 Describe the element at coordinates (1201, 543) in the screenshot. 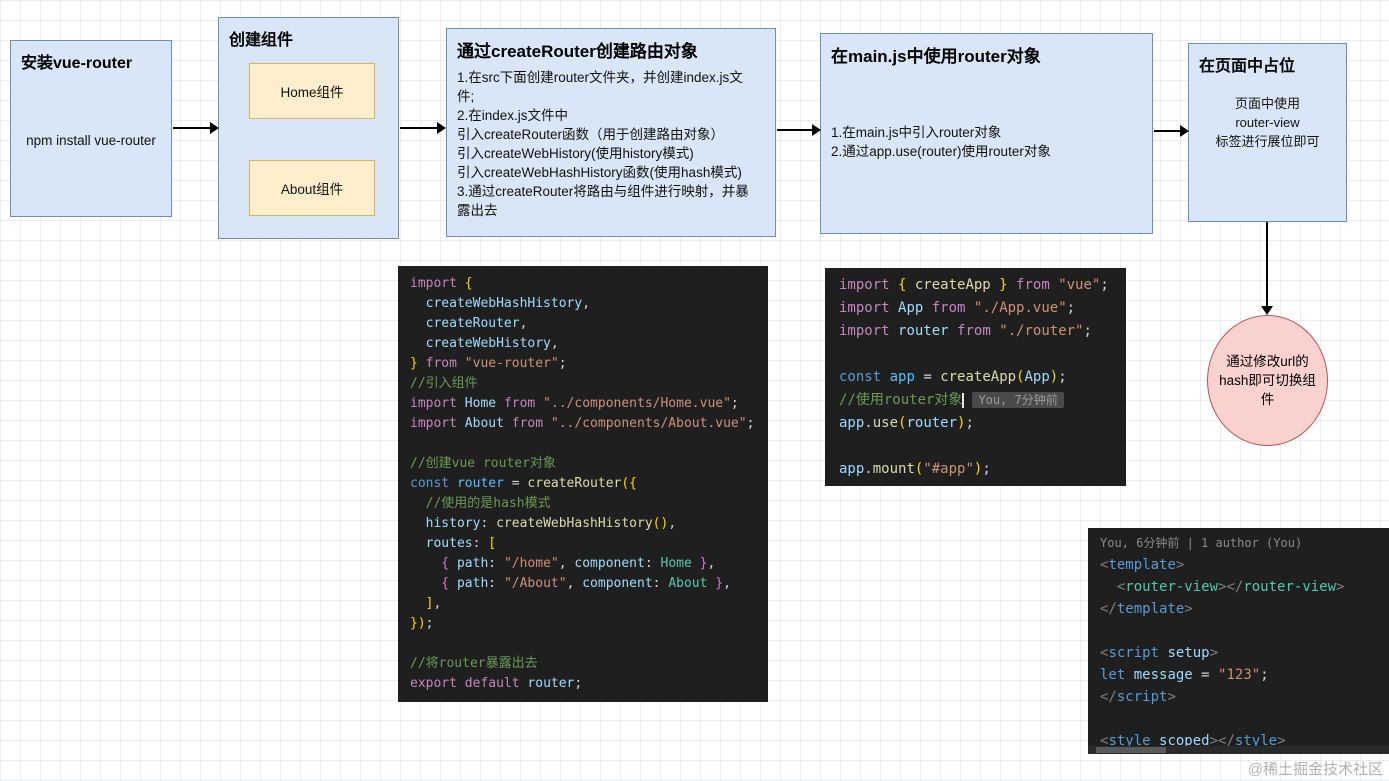

I see `code-line: You, 6分钟前 | 1 author (You)` at that location.